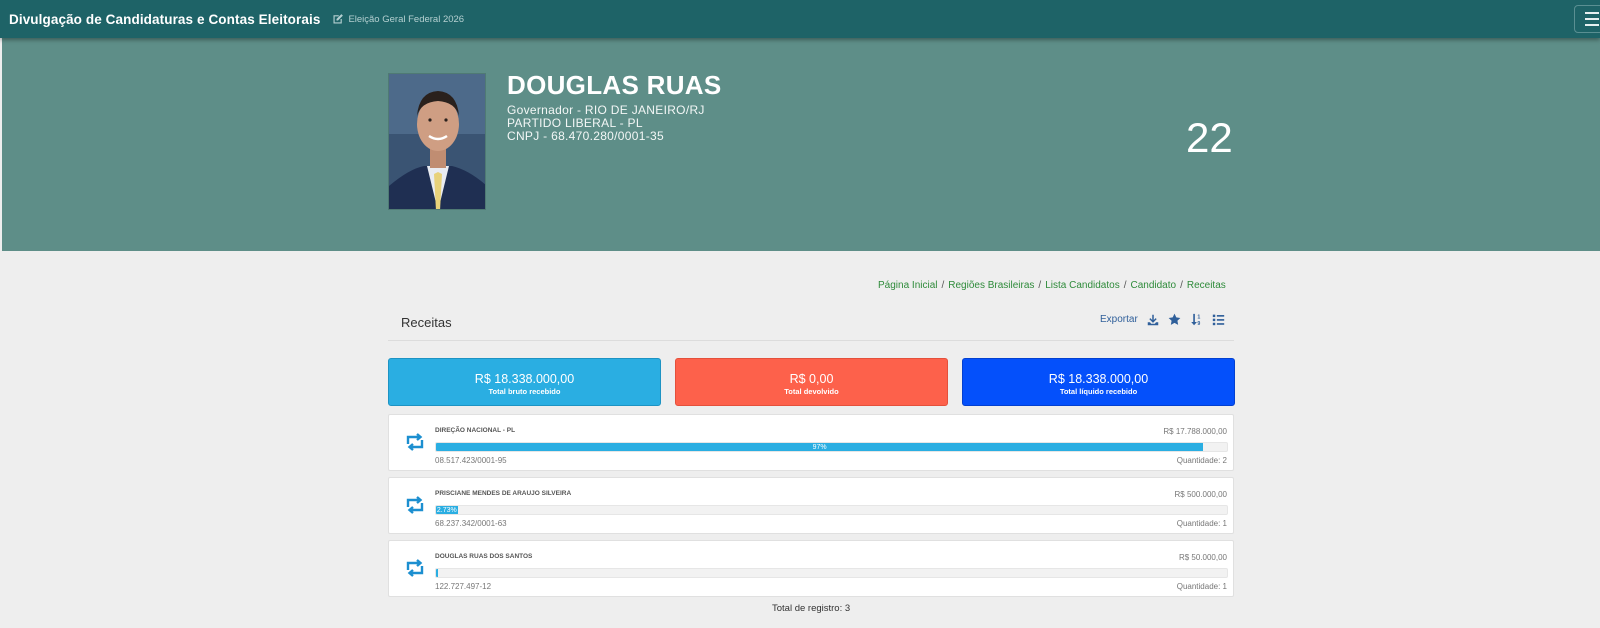 This screenshot has width=1600, height=628. What do you see at coordinates (811, 391) in the screenshot?
I see `summary-label: Total devolvido` at bounding box center [811, 391].